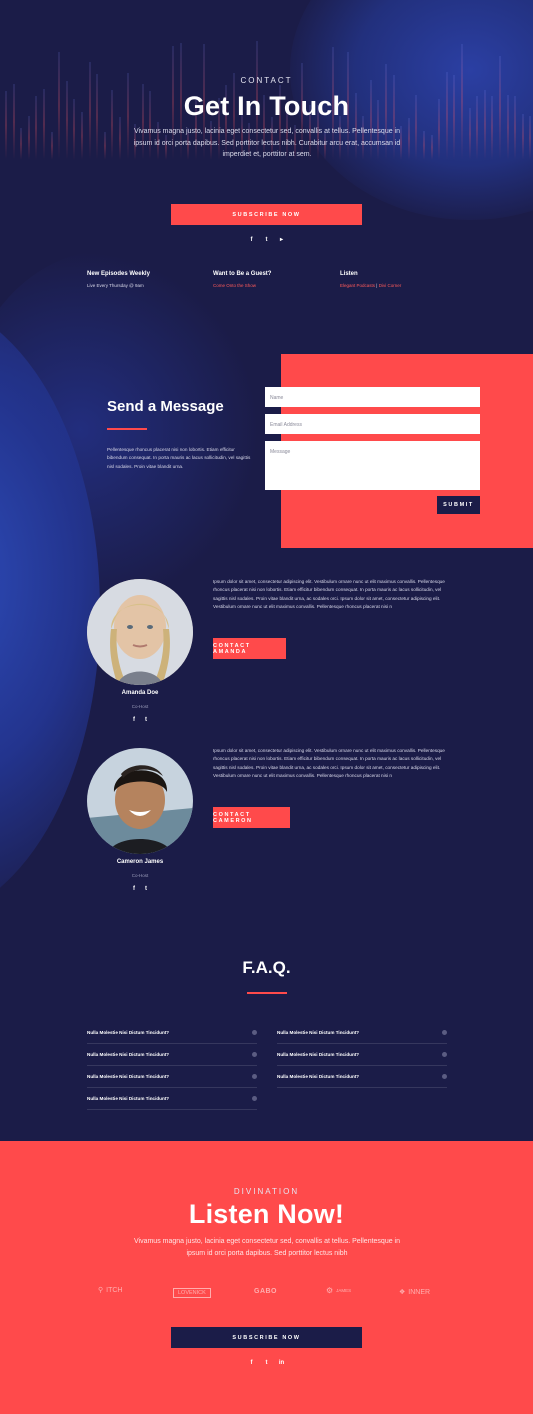 Image resolution: width=533 pixels, height=1414 pixels. Describe the element at coordinates (372, 465) in the screenshot. I see `message-field: Message` at that location.